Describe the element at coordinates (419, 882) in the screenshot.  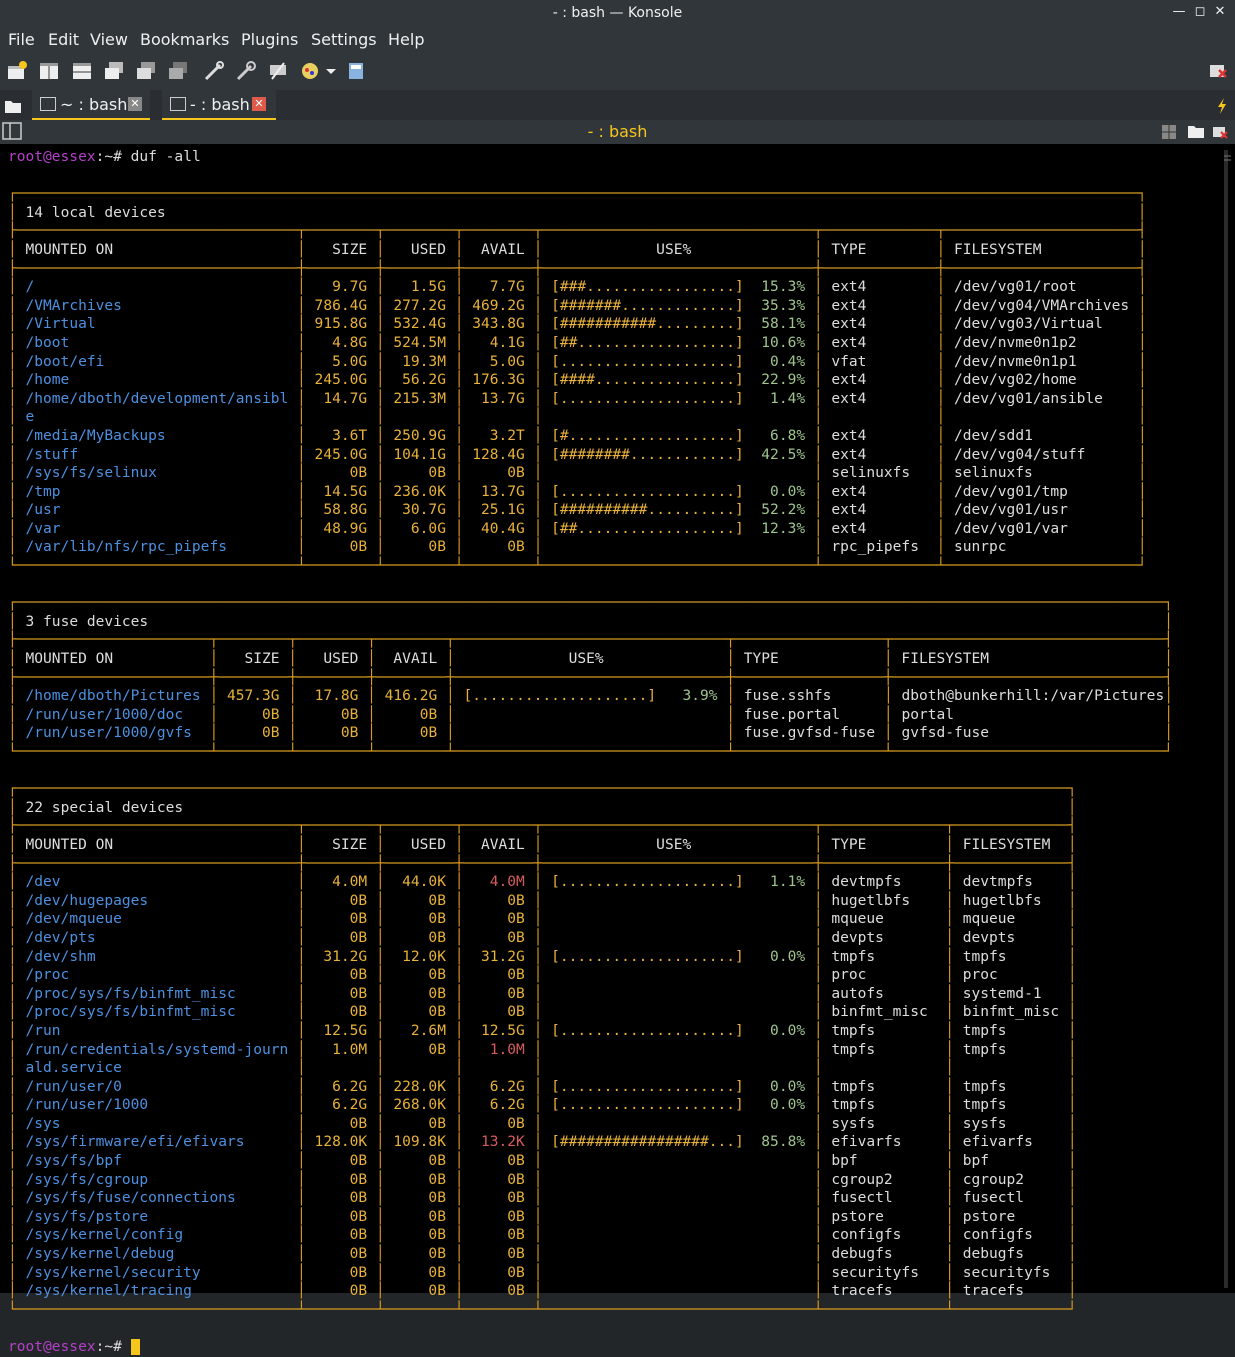
I see `used-value: 44.0K` at that location.